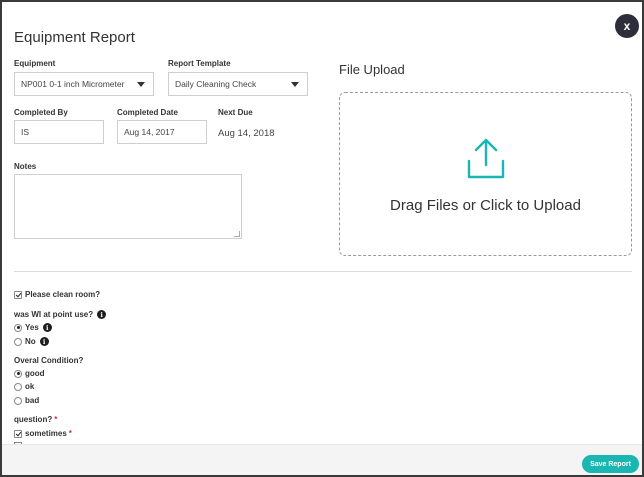 This screenshot has width=644, height=477. Describe the element at coordinates (63, 294) in the screenshot. I see `clean-room-label: Please clean room?` at that location.